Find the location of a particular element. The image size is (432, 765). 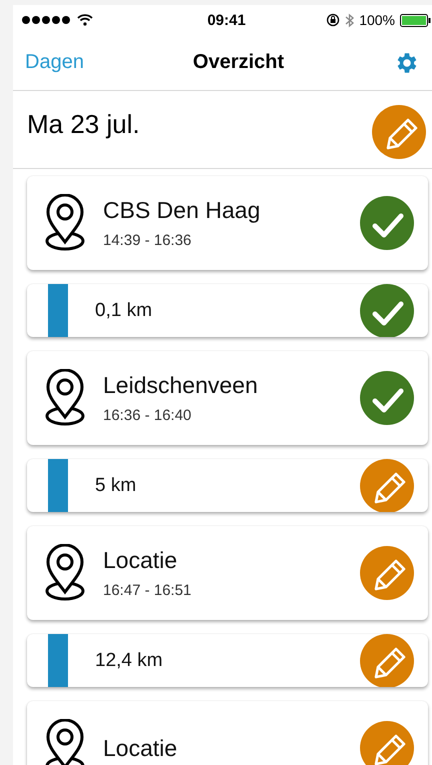

stop-card: Locatie 16:47 - 16:51 is located at coordinates (227, 573).